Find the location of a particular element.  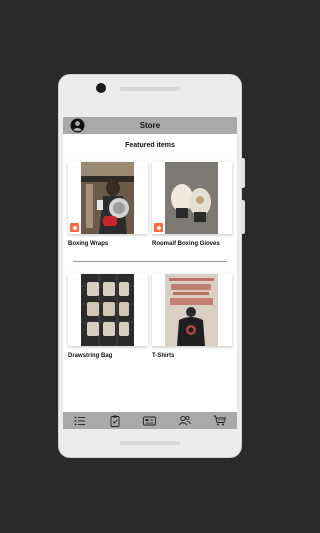

volume-button is located at coordinates (243, 173).